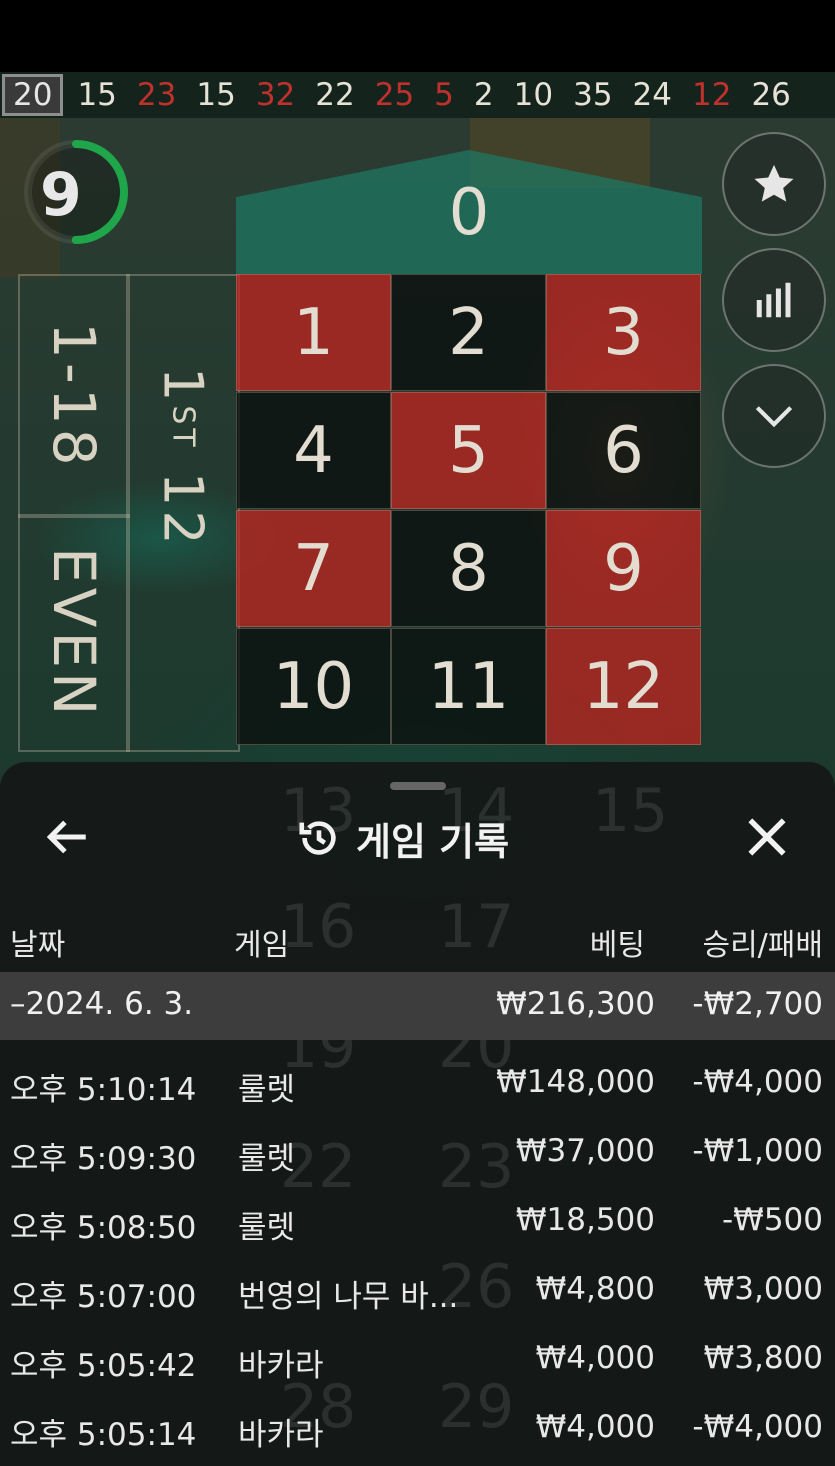 This screenshot has width=835, height=1466. What do you see at coordinates (575, 1082) in the screenshot?
I see `row-bet: ₩148,000` at bounding box center [575, 1082].